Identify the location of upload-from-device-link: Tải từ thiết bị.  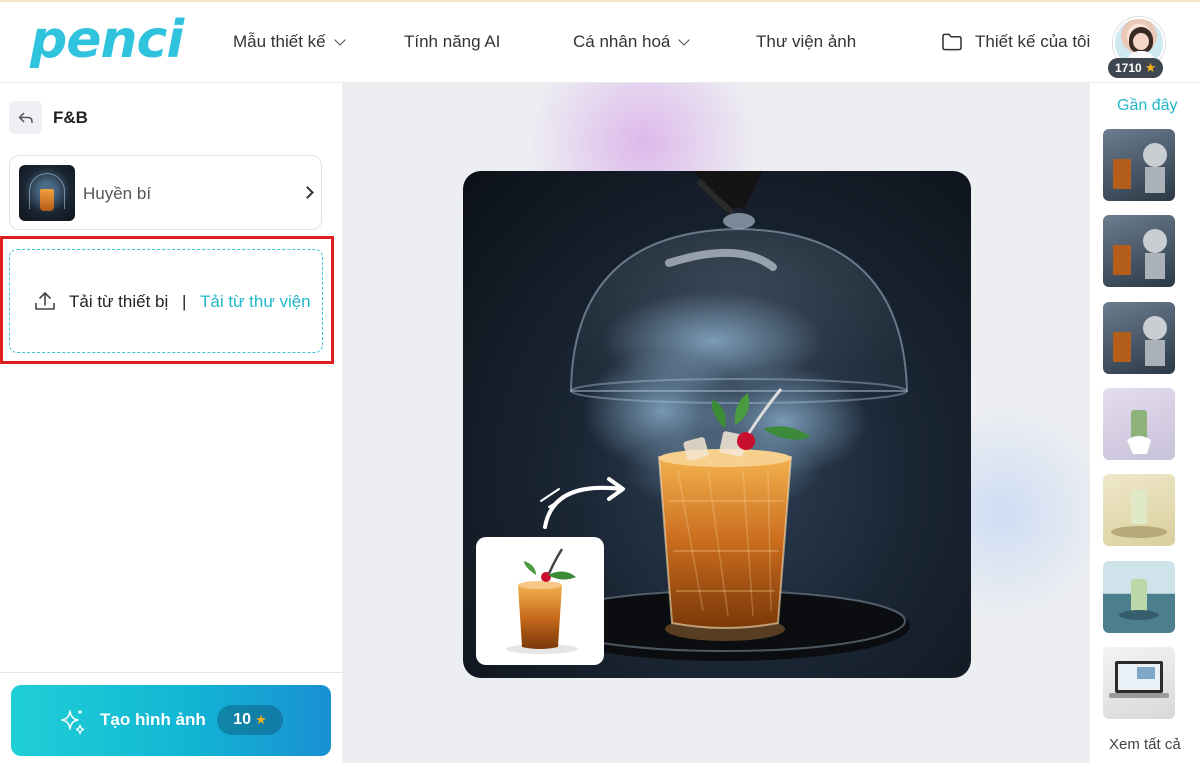
(118, 302).